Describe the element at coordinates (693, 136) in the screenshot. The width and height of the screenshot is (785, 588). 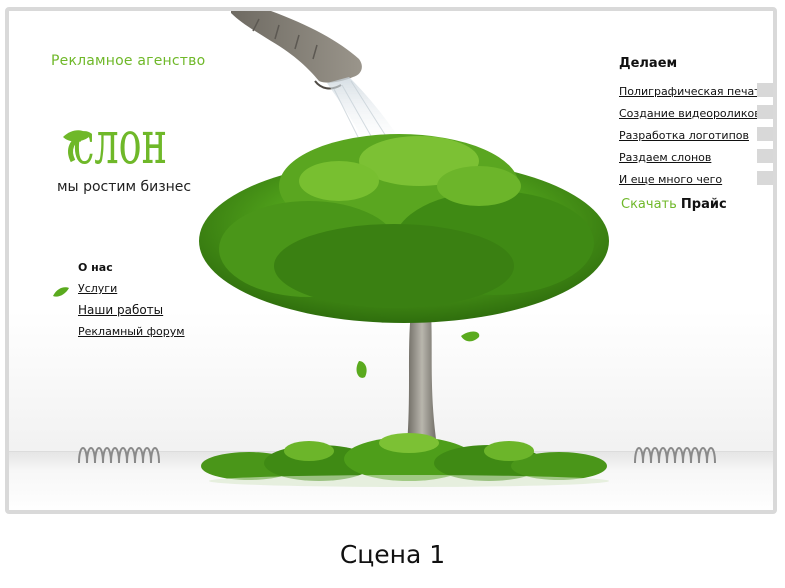
I see `service-link-logo: Разработка логотипов` at that location.